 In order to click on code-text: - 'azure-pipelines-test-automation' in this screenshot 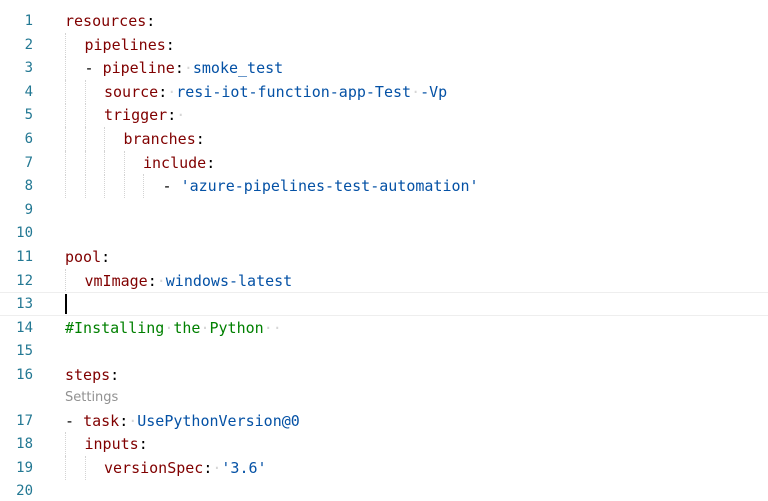, I will do `click(321, 186)`.